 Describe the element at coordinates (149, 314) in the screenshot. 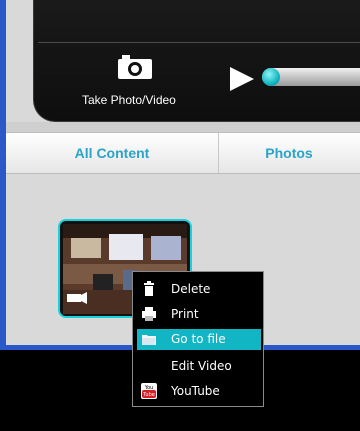

I see `printer-icon` at that location.